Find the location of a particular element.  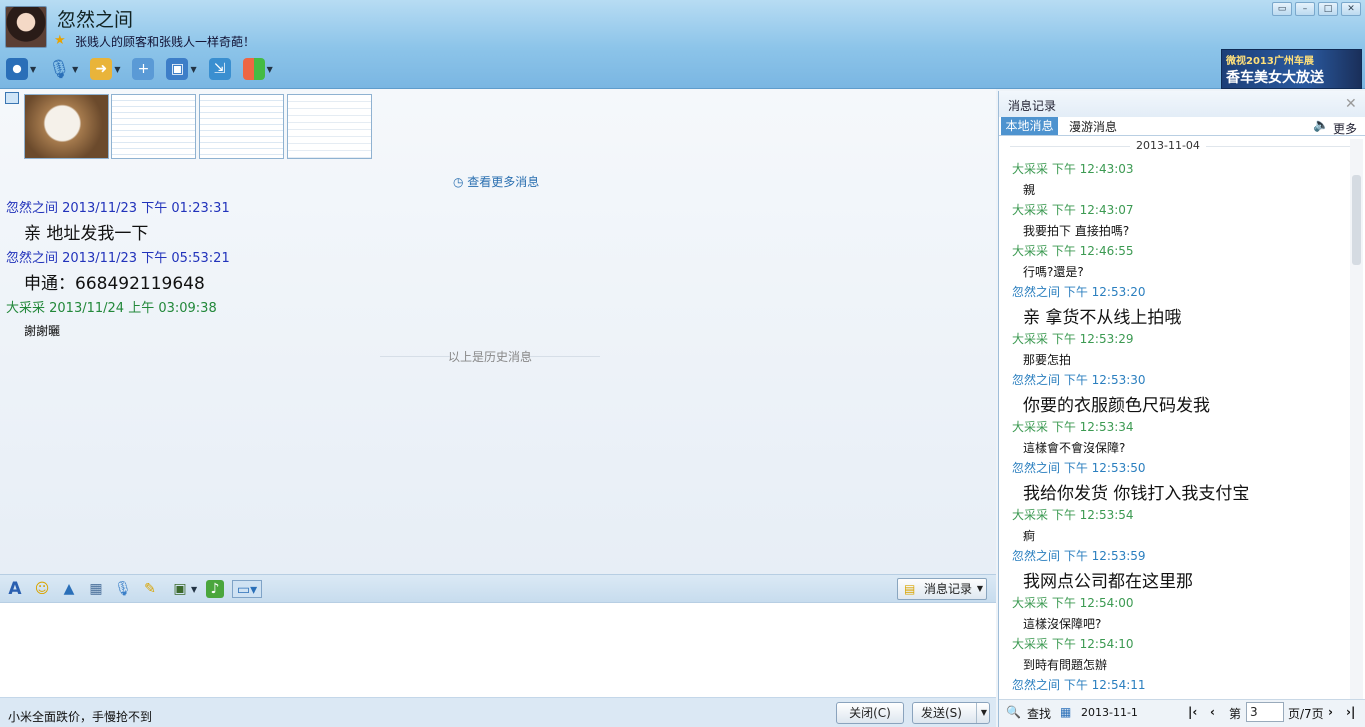

message-header: 忽然之间 2013/11/23 下午 01:23:31 is located at coordinates (118, 208).